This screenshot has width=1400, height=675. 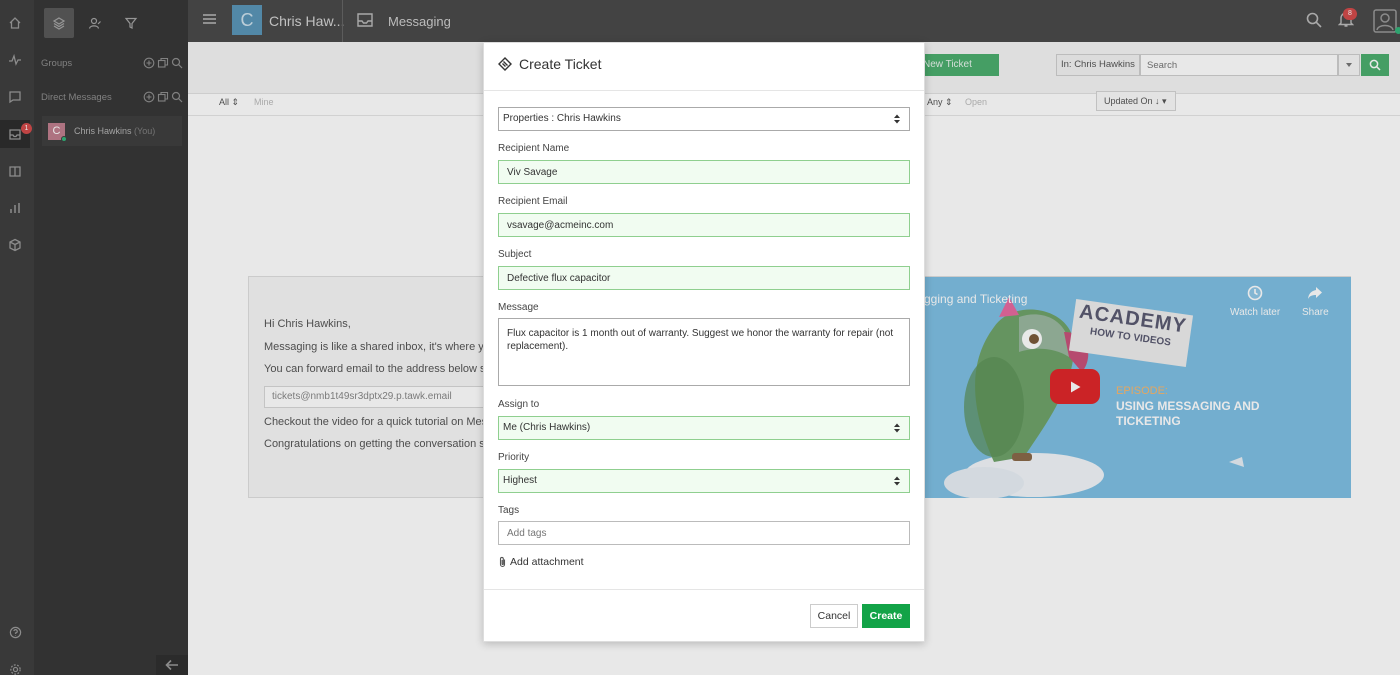 What do you see at coordinates (57, 63) in the screenshot?
I see `groups-title: Groups` at bounding box center [57, 63].